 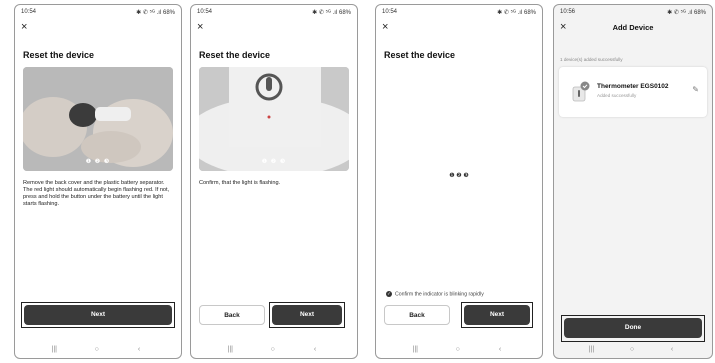 I want to click on status-bar: 10:56 ✱ ✆ ⁵ᴳ .ıl 68%, so click(x=633, y=14).